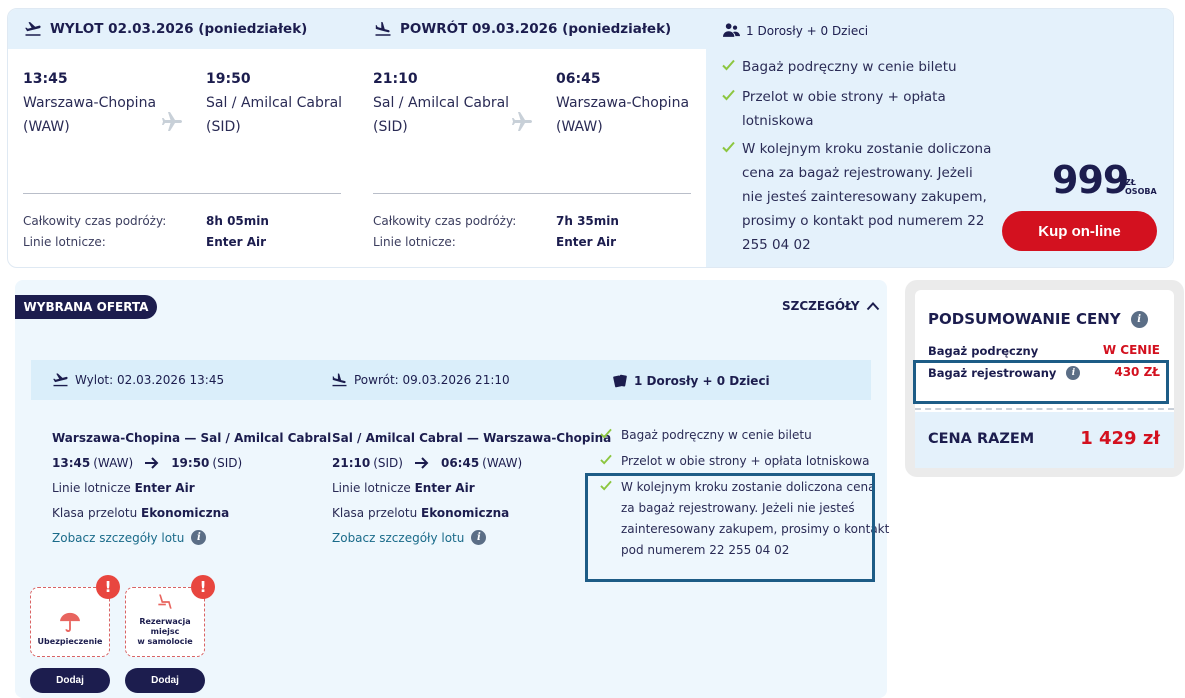 This screenshot has width=1185, height=698. What do you see at coordinates (228, 79) in the screenshot?
I see `outbound-arr-time: 19:50` at bounding box center [228, 79].